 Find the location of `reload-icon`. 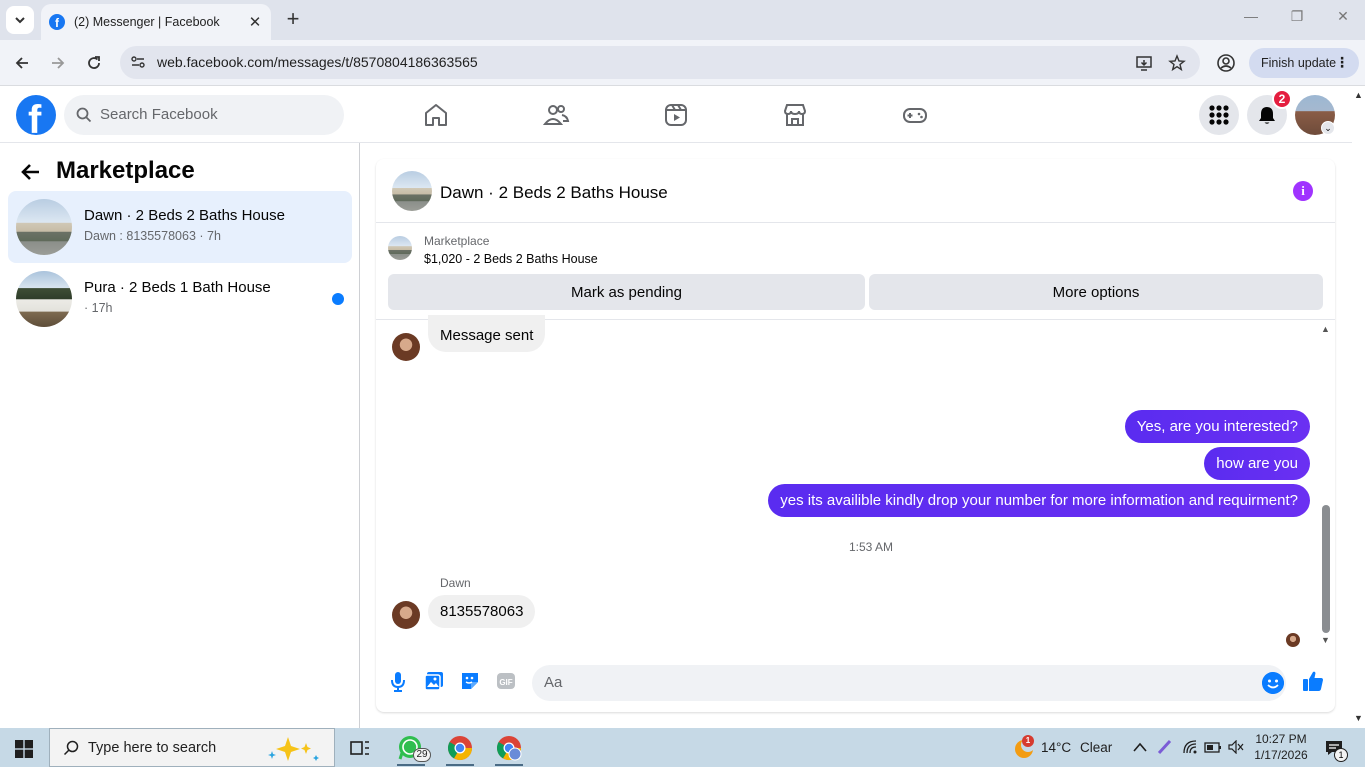

reload-icon is located at coordinates (94, 62).